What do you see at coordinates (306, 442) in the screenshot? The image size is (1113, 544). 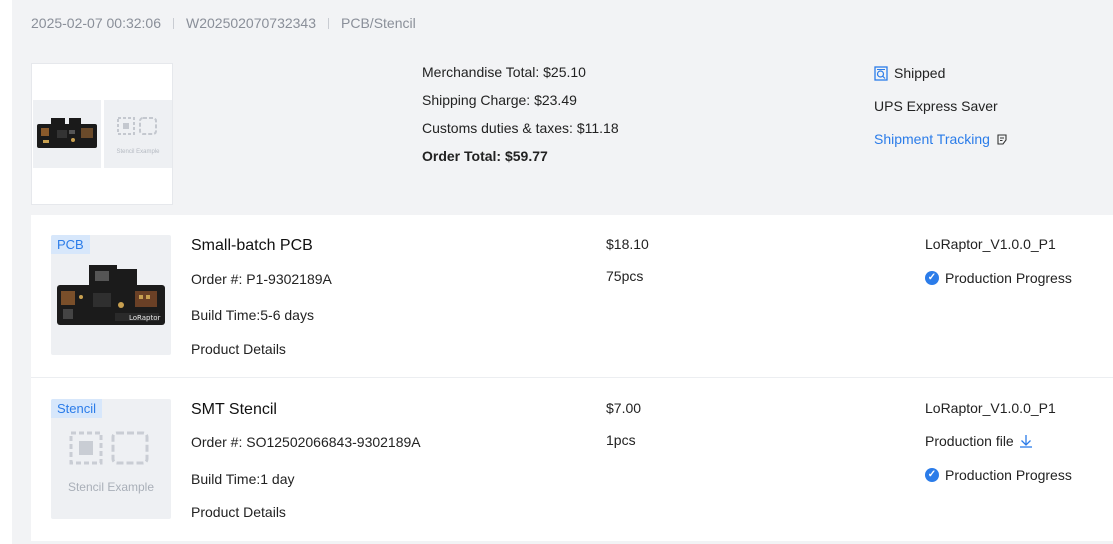 I see `order-number-line: Order #: SO12502066843-9302189A` at bounding box center [306, 442].